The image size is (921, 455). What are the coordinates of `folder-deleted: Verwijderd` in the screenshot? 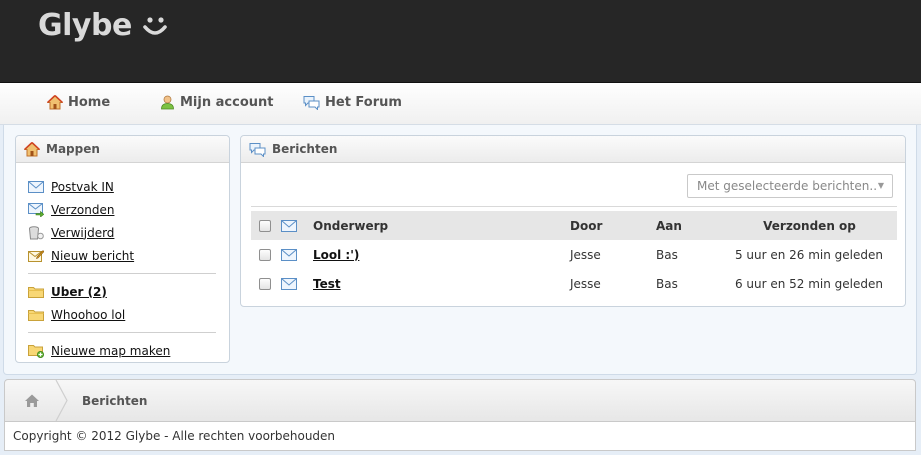 It's located at (128, 232).